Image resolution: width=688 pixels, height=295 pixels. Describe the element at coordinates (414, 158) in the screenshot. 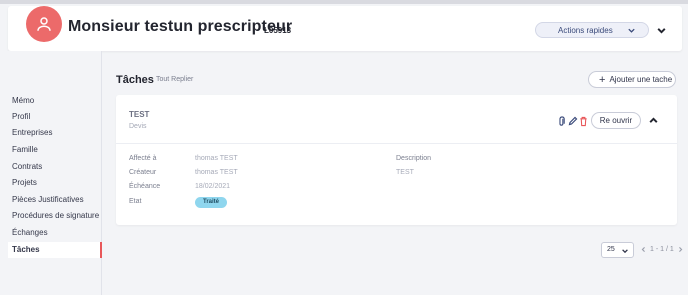

I see `description-label: Description` at that location.